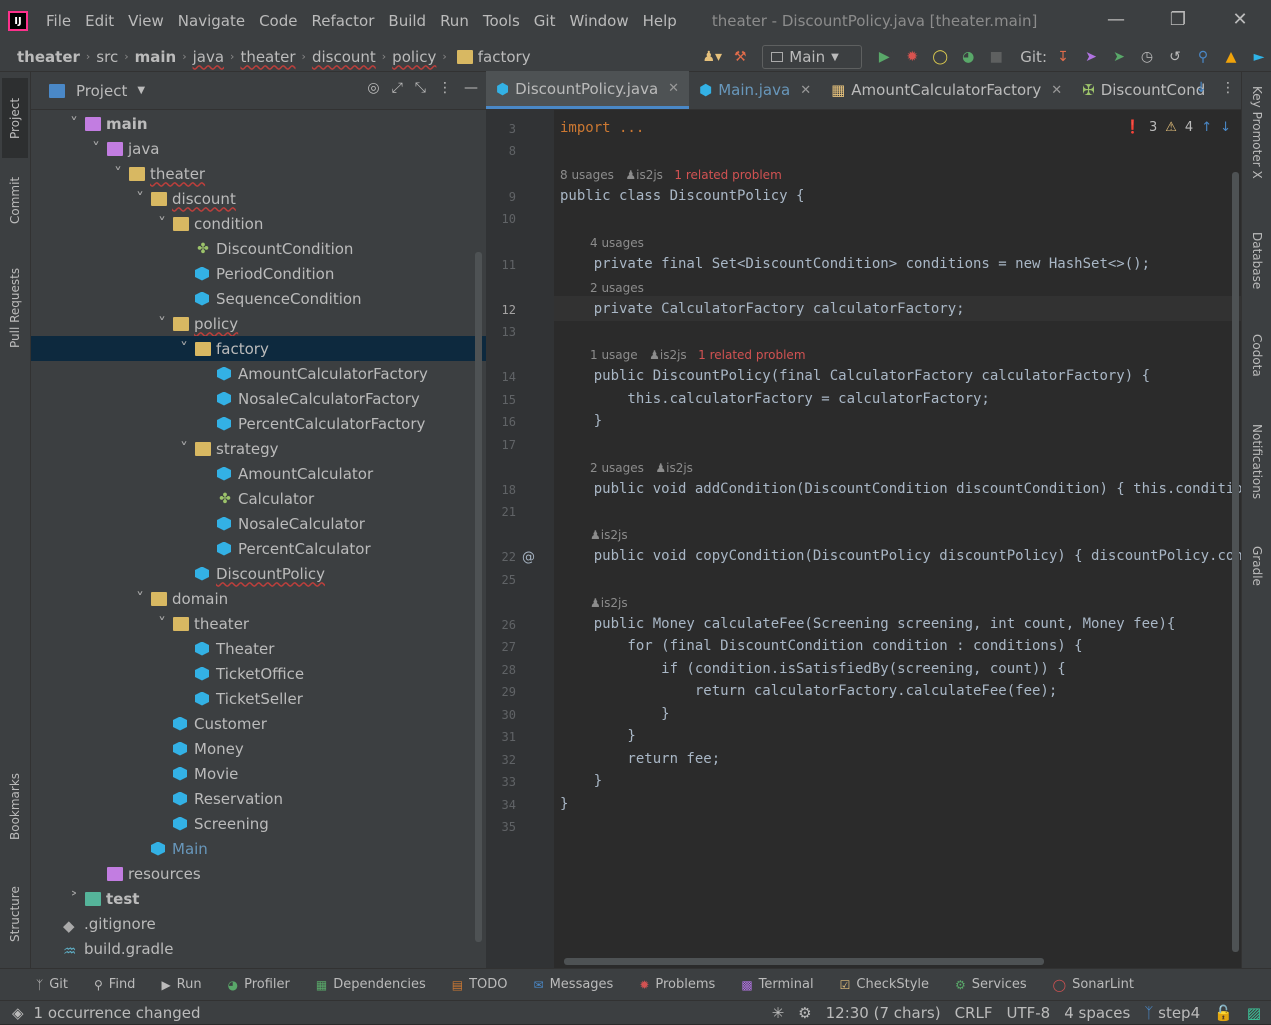 The image size is (1271, 1025). What do you see at coordinates (478, 597) in the screenshot?
I see `project-scrollbar` at bounding box center [478, 597].